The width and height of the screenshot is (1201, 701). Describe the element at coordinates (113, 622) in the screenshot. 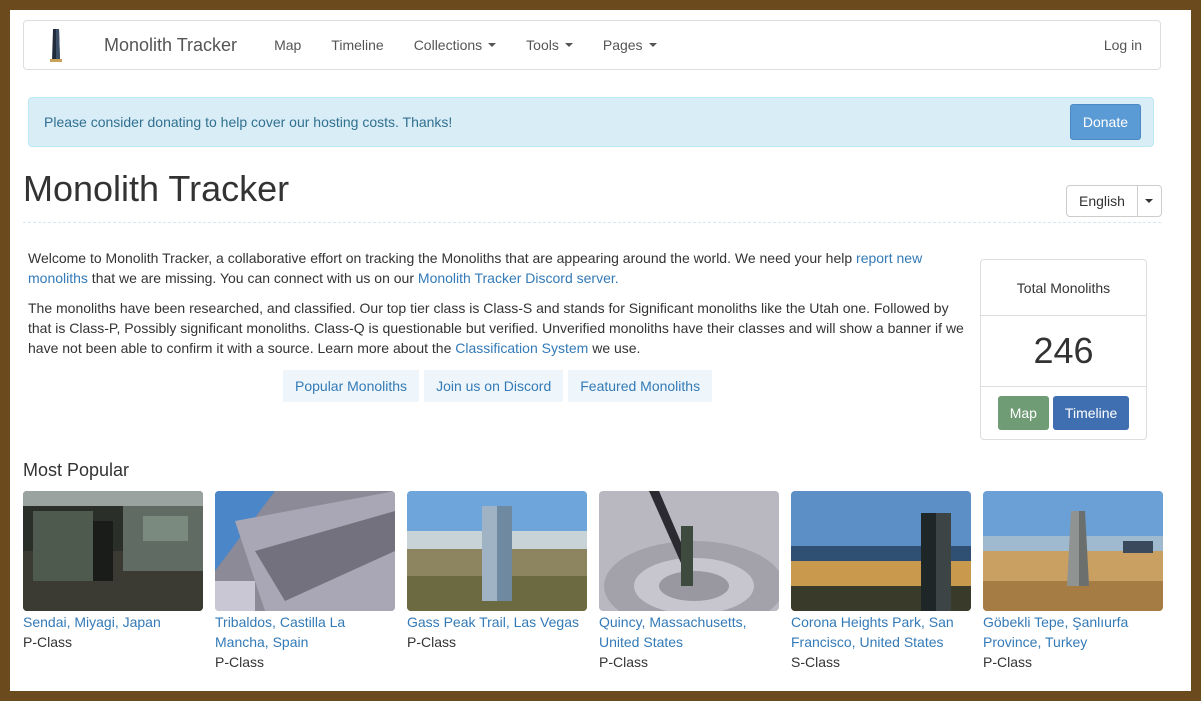

I see `card-title-link: Sendai, Miyagi, Japan` at that location.